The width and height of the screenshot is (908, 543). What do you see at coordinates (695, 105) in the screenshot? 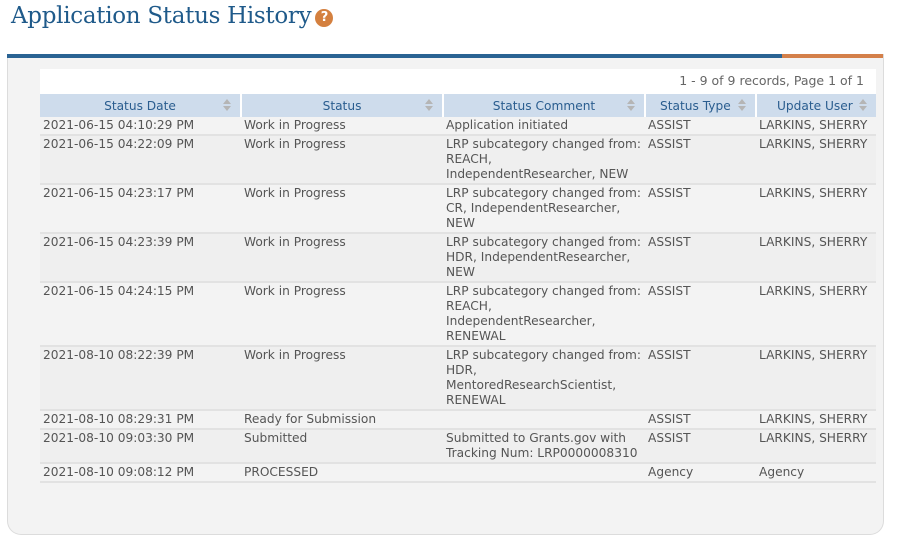
I see `column-header-label: Status Type` at bounding box center [695, 105].